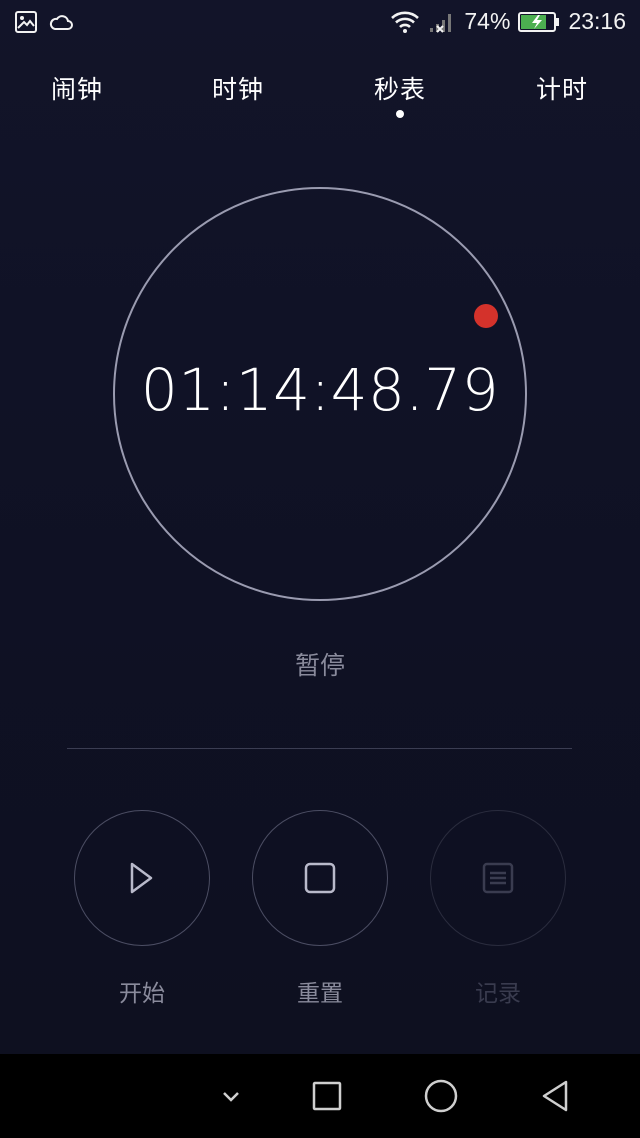 Image resolution: width=640 pixels, height=1138 pixels. I want to click on tab-clock: 时钟, so click(238, 88).